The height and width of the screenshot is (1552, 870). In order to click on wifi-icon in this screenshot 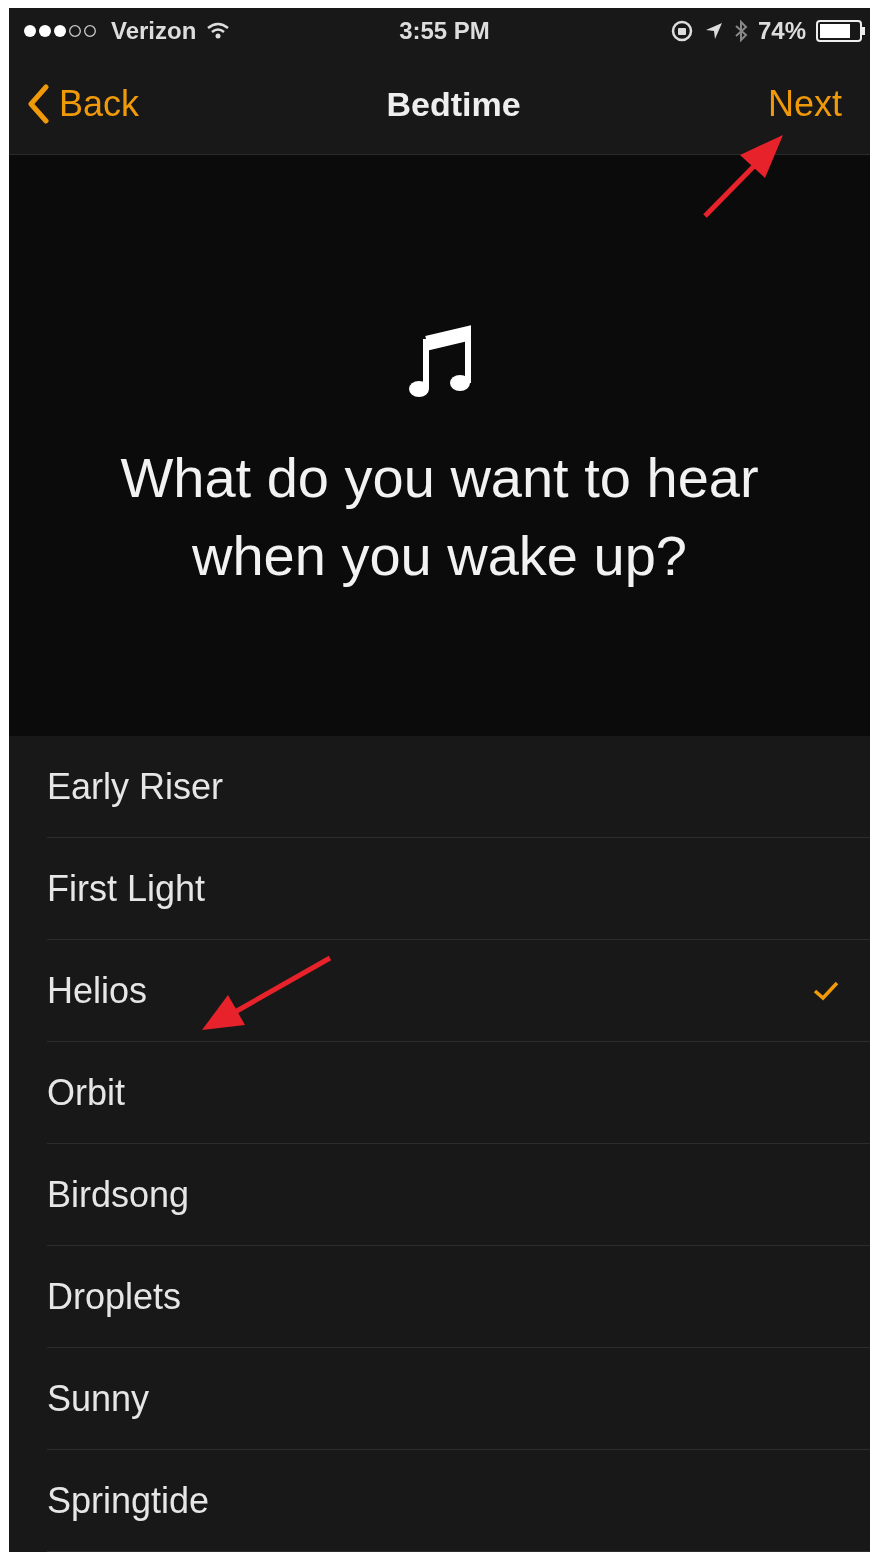, I will do `click(218, 31)`.